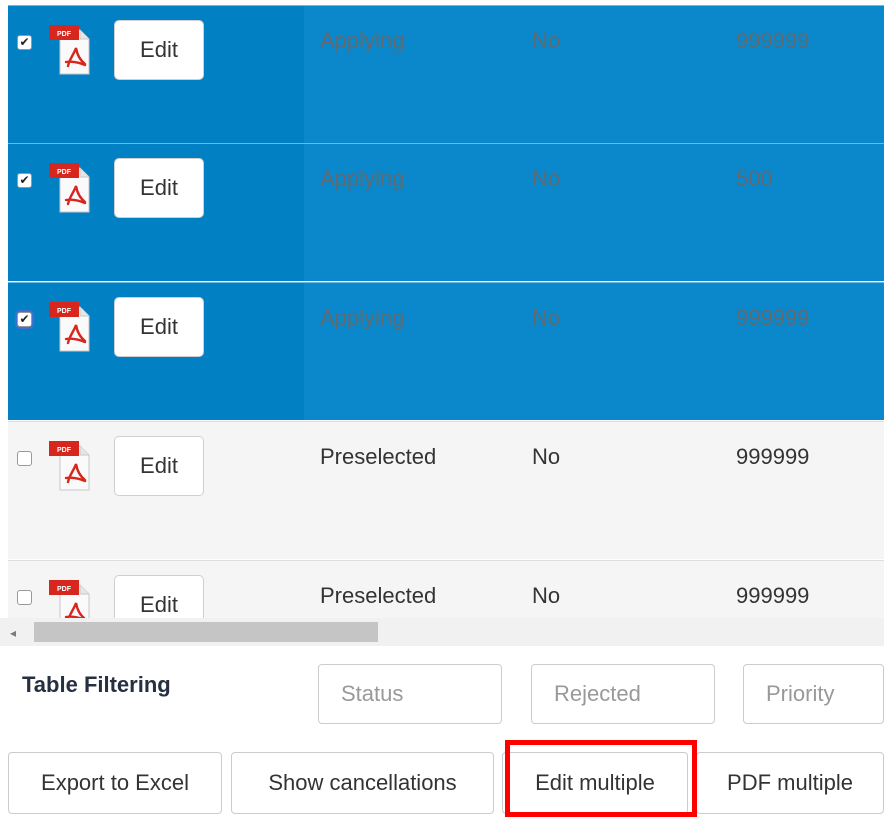 The image size is (884, 817). I want to click on scroll-left-icon: ◂, so click(13, 633).